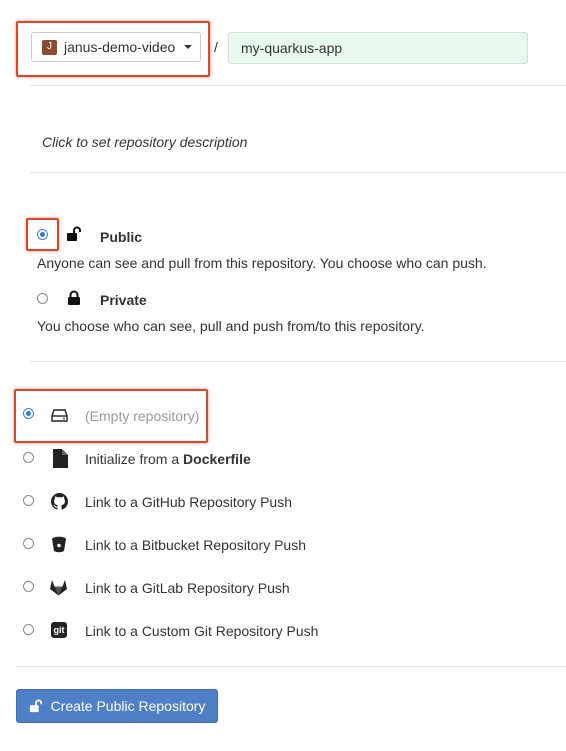  I want to click on lock-icon, so click(74, 298).